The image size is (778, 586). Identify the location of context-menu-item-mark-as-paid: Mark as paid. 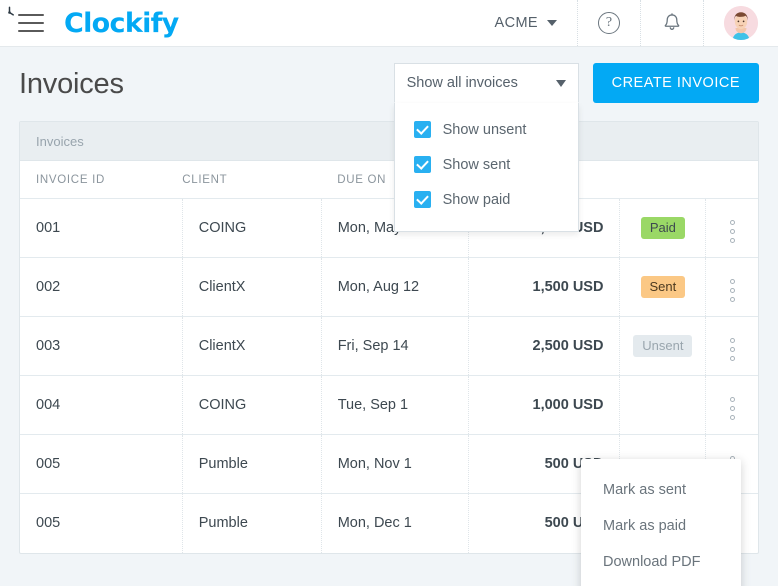
(661, 526).